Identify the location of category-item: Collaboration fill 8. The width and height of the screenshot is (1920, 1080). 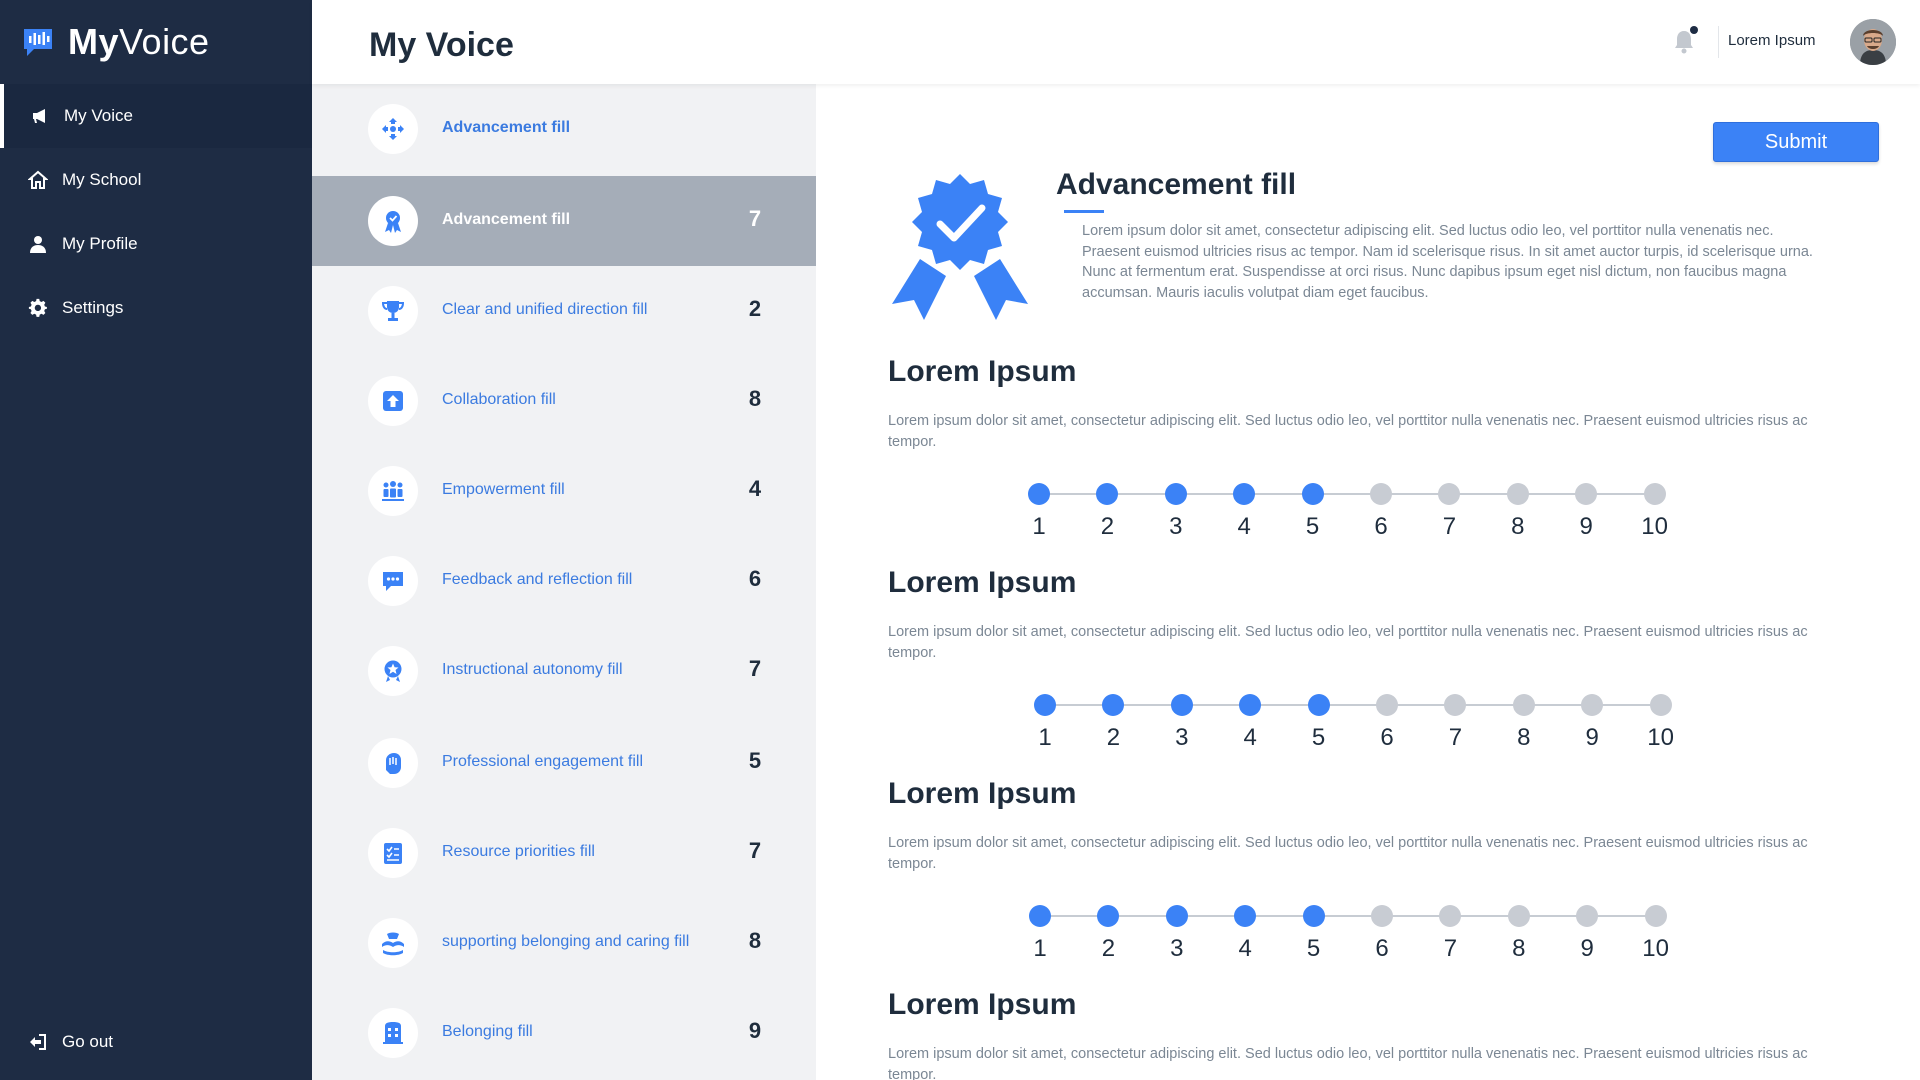
(564, 401).